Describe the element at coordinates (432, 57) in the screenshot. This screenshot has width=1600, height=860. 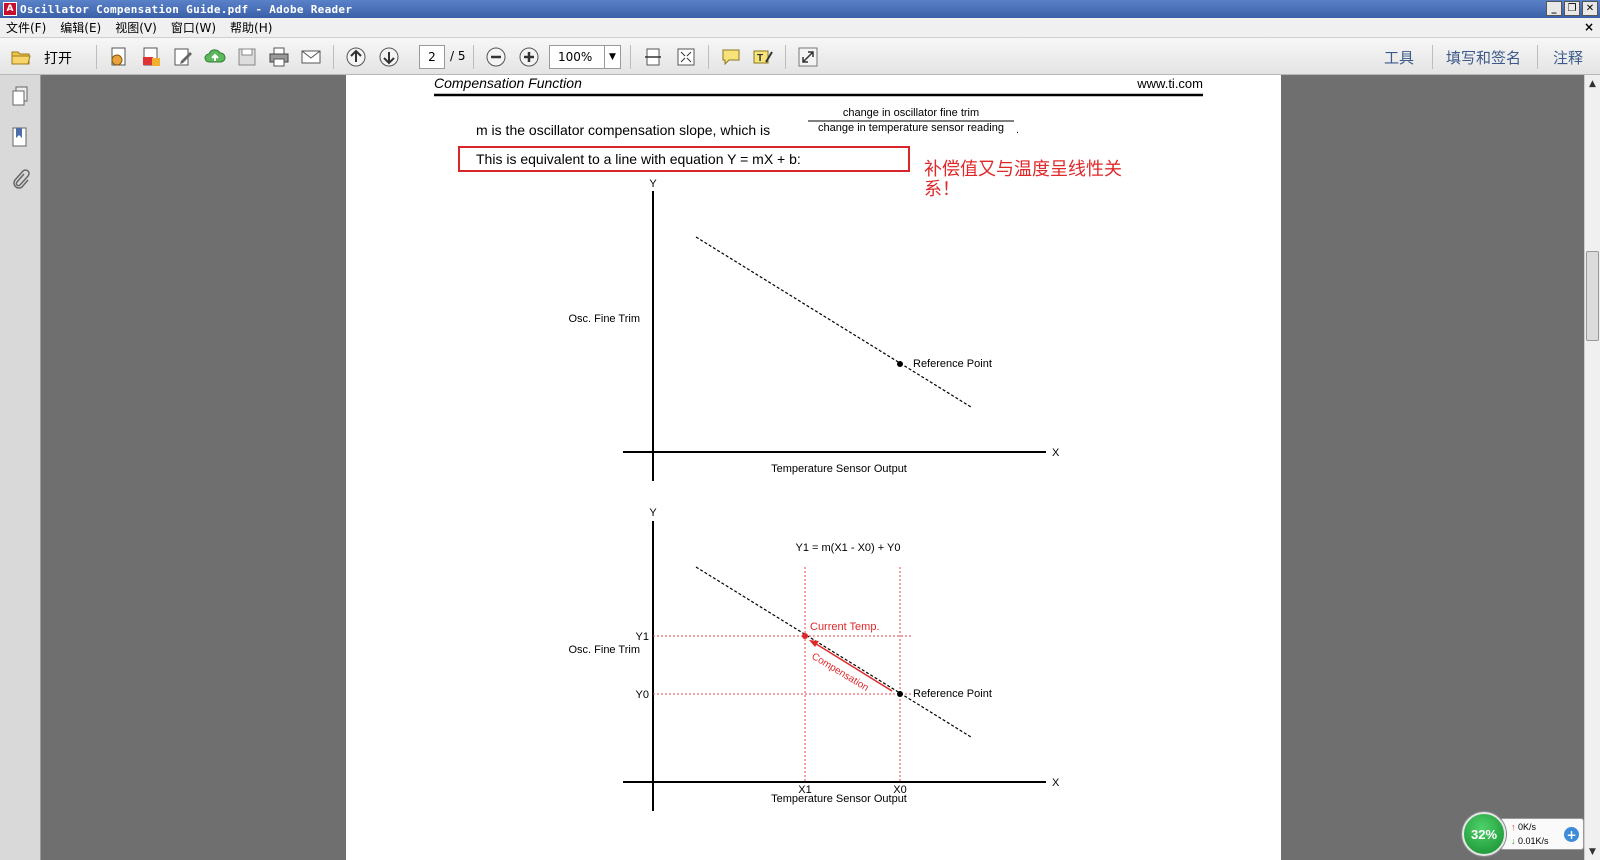
I see `page-number-input: 2` at that location.